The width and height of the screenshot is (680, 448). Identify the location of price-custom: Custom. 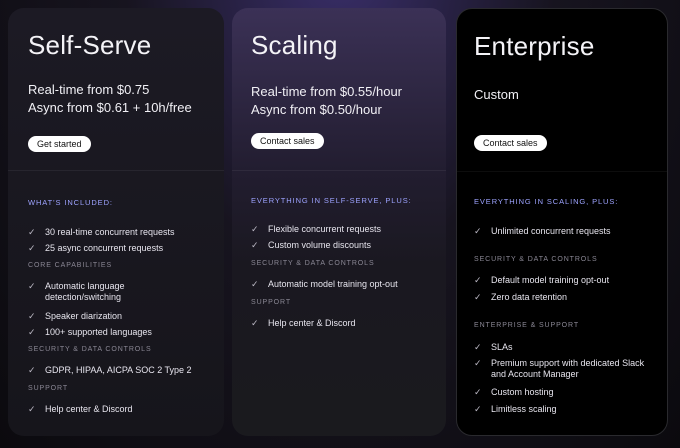
(496, 94).